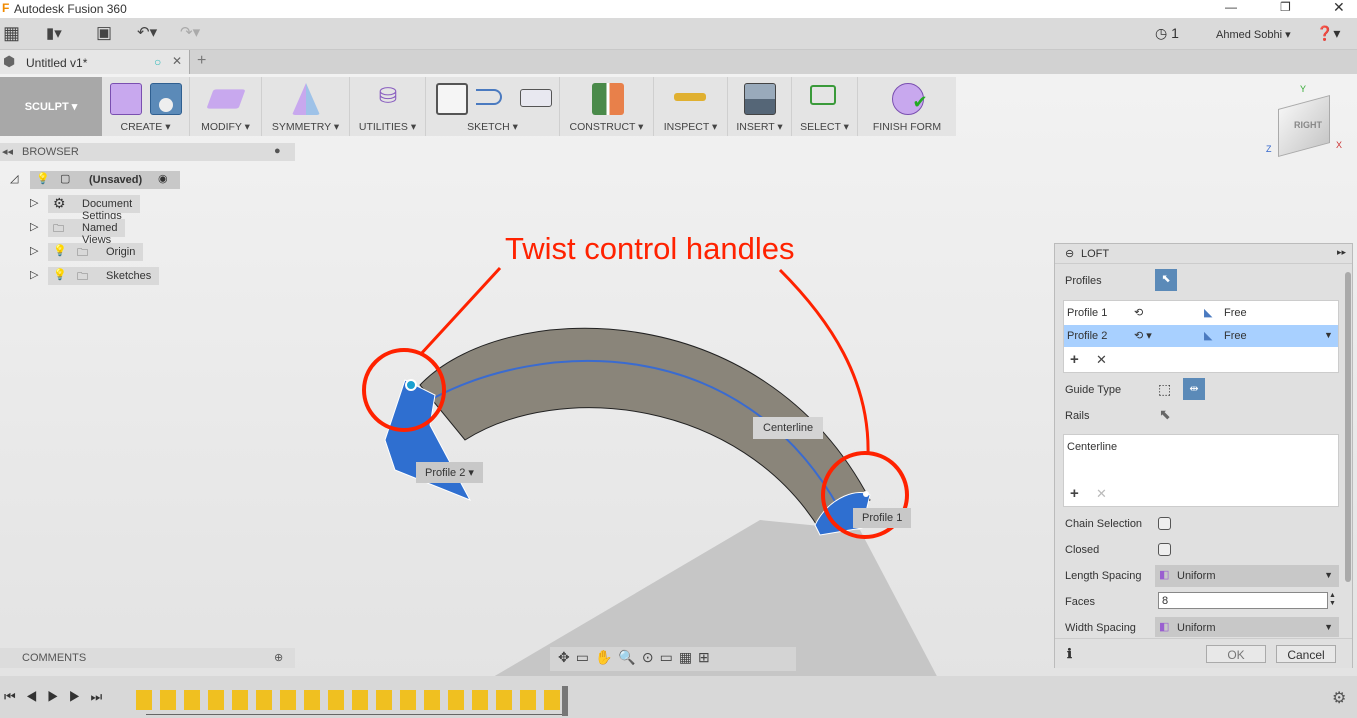 Image resolution: width=1357 pixels, height=718 pixels. I want to click on timeline-features, so click(351, 700).